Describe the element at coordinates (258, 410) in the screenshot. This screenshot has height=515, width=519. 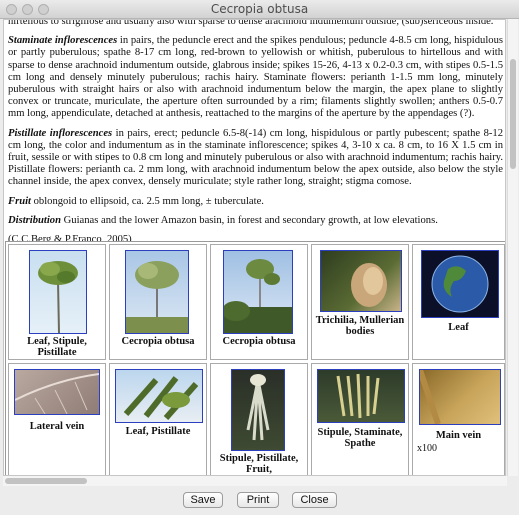
I see `stipule-pistillate-photo` at that location.